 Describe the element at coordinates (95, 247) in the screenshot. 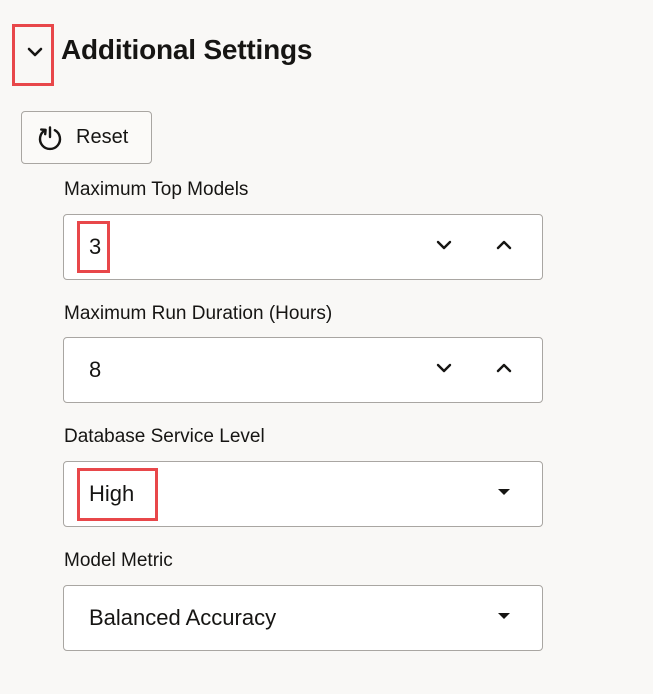

I see `max-top-models-input: 3` at that location.